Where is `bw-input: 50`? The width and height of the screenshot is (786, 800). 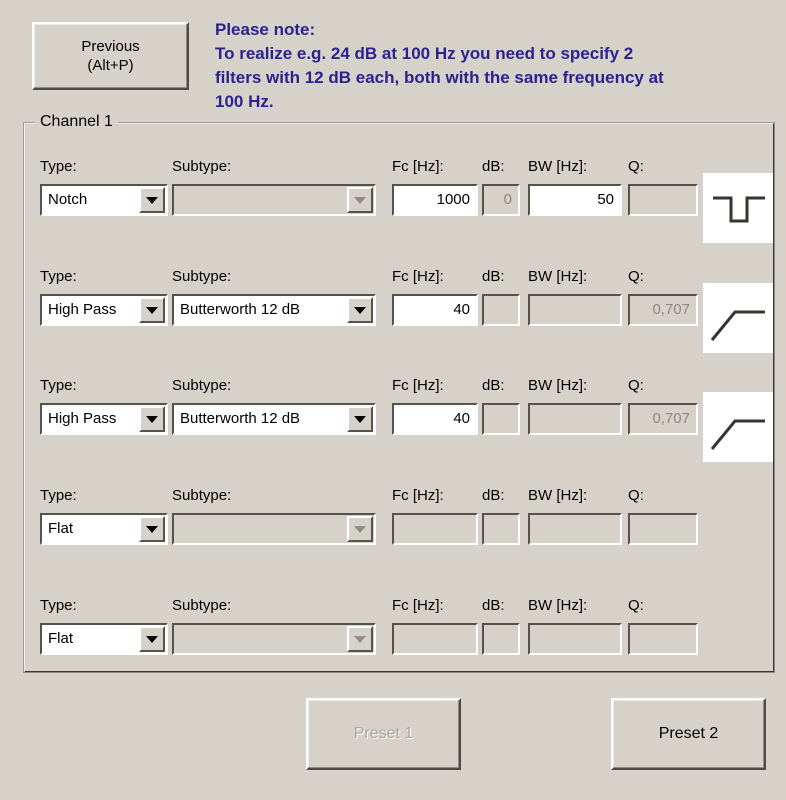
bw-input: 50 is located at coordinates (575, 200).